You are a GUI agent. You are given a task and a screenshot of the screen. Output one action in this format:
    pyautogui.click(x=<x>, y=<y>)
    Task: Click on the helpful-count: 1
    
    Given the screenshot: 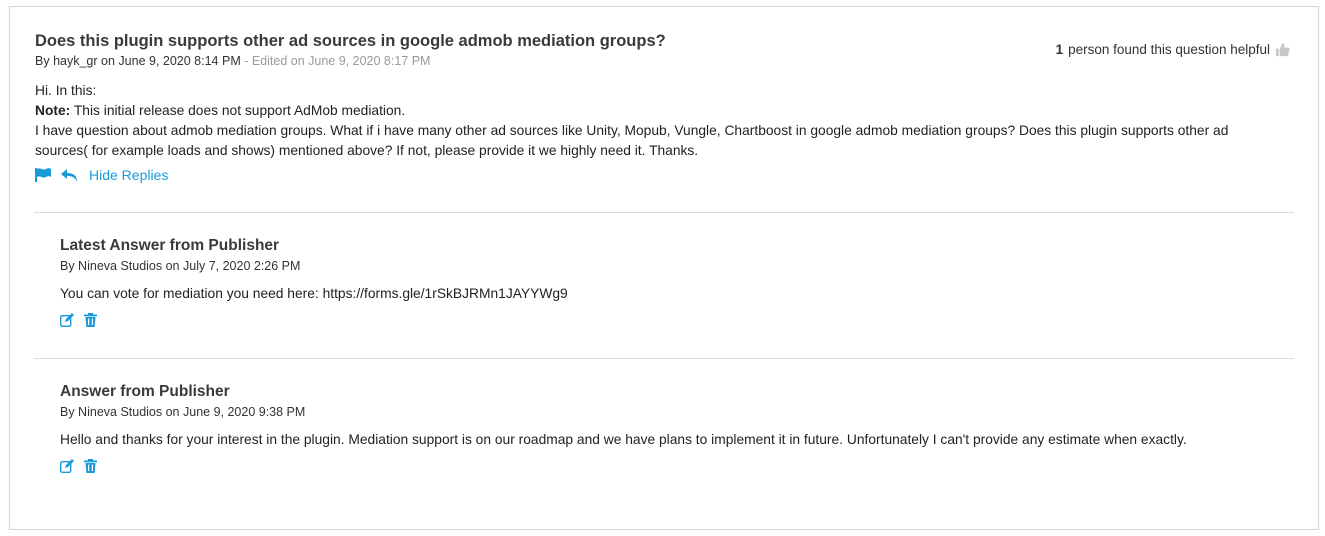 What is the action you would take?
    pyautogui.click(x=1059, y=49)
    